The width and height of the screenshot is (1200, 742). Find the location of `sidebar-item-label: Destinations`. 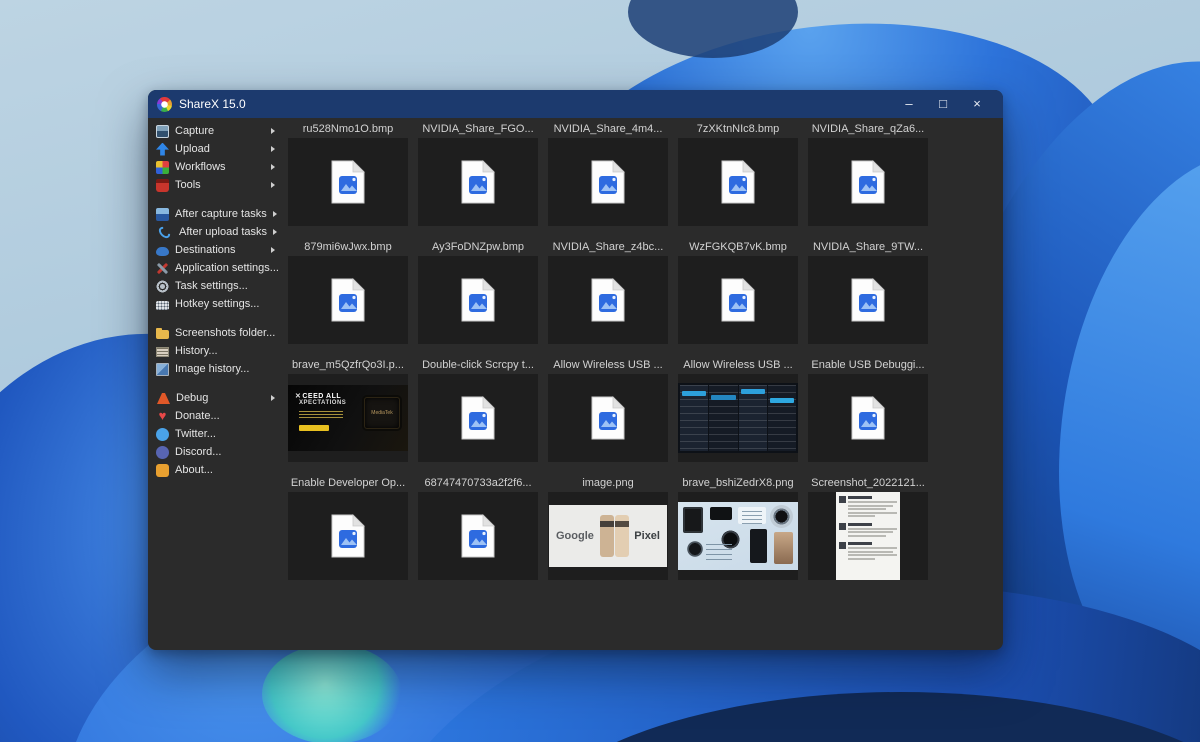

sidebar-item-label: Destinations is located at coordinates (205, 250).